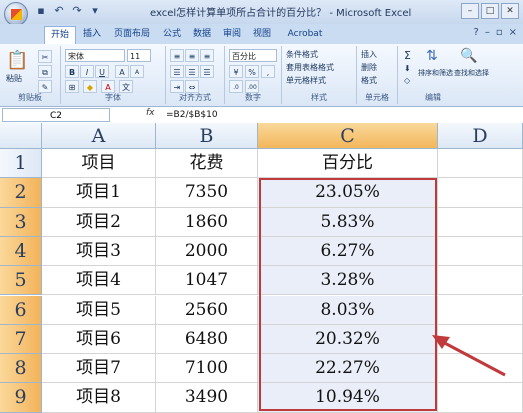  I want to click on cell-b9: 3490, so click(207, 398).